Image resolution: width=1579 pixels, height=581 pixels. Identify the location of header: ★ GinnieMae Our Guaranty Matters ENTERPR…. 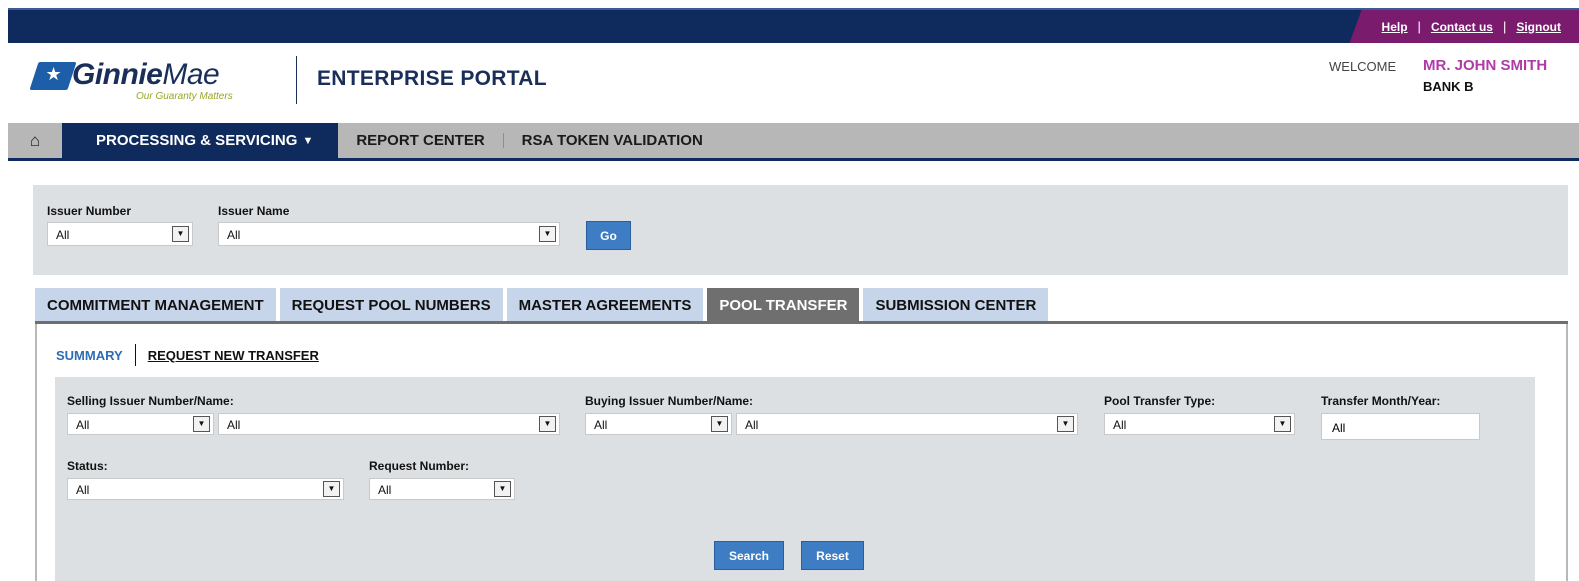
(793, 83).